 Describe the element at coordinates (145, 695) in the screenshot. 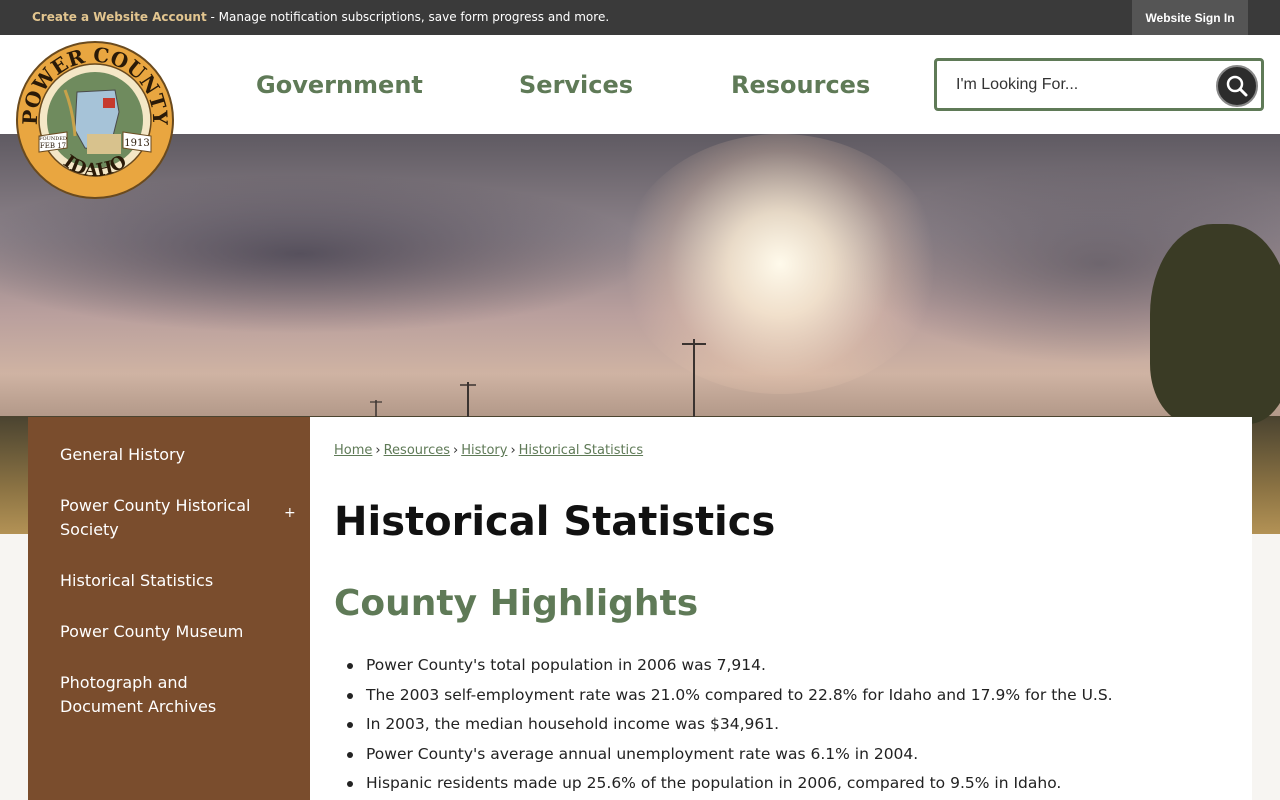

I see `sidebar-item-archives: Photograph and Document Archives` at that location.